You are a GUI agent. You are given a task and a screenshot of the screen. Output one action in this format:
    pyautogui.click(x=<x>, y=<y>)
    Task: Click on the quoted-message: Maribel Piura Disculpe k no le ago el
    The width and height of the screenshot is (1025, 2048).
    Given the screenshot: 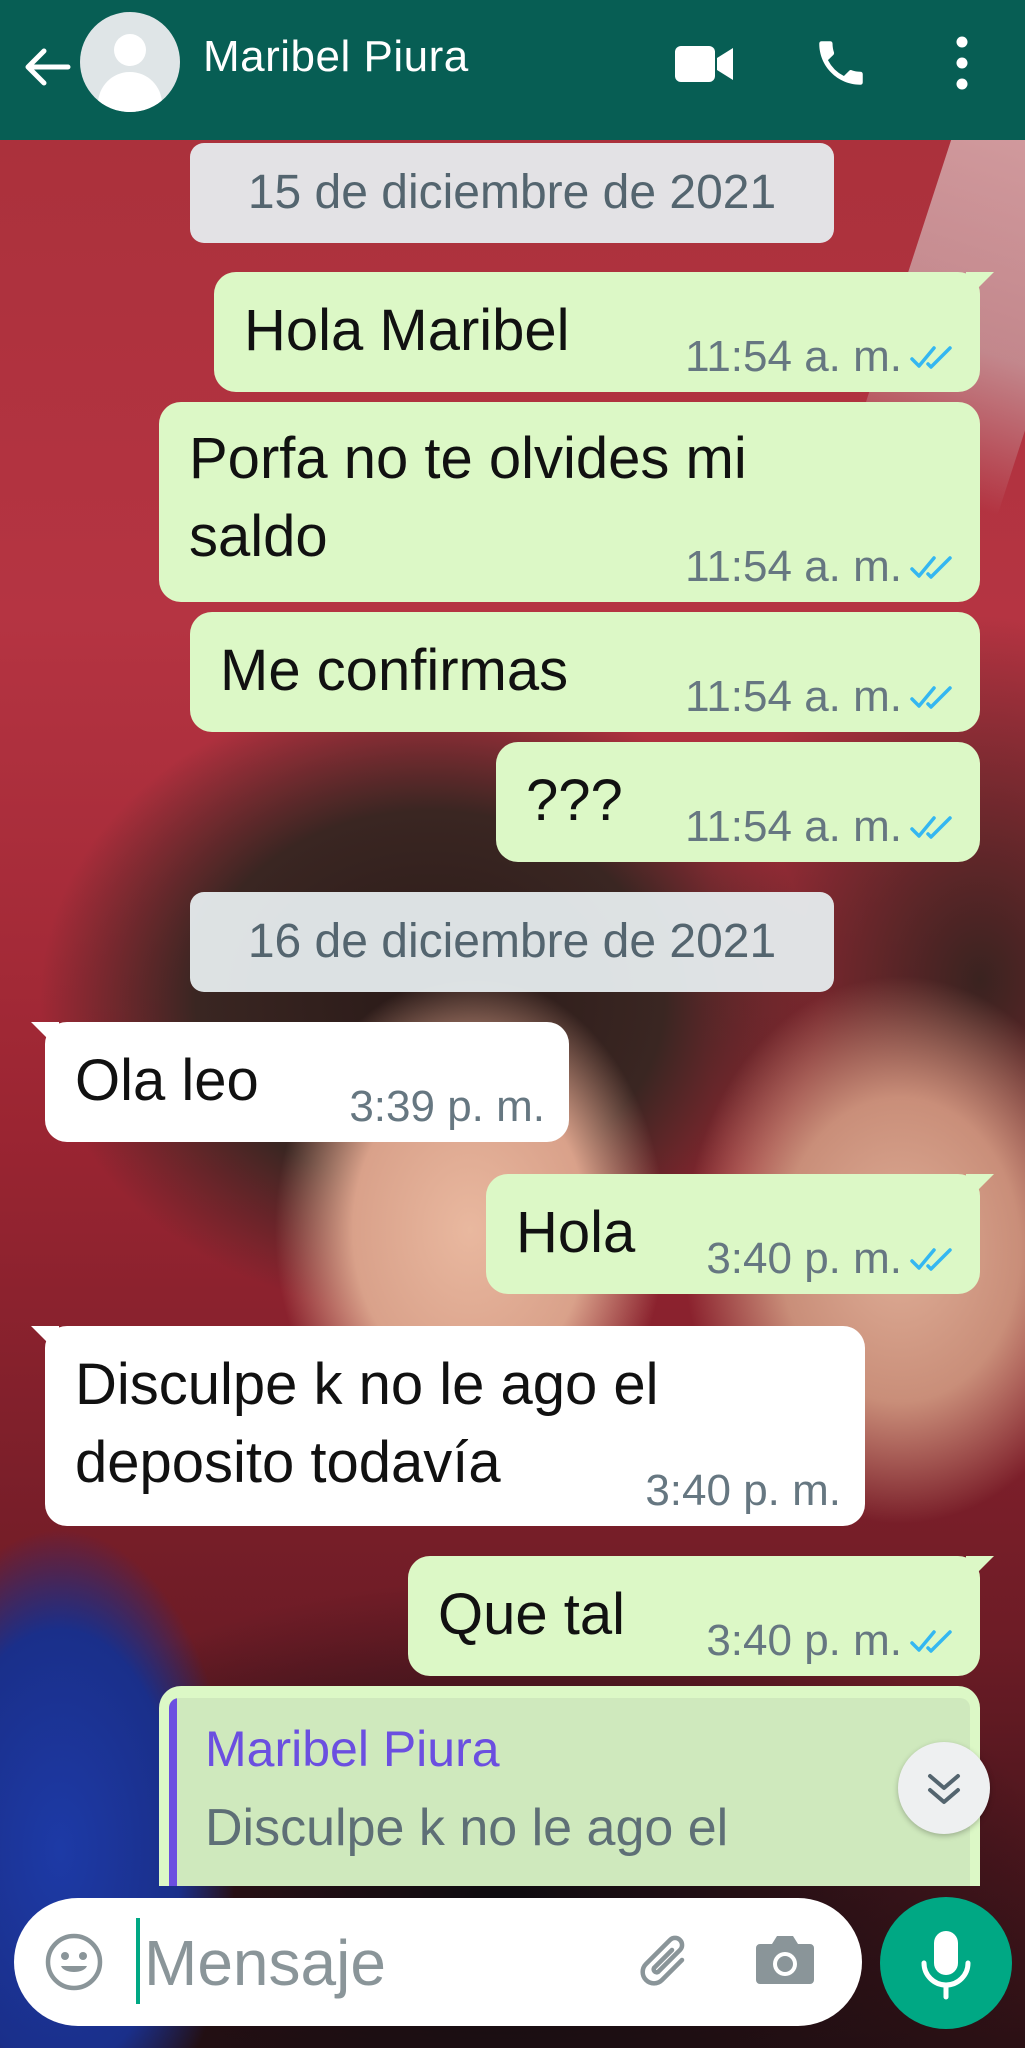 What is the action you would take?
    pyautogui.click(x=569, y=1792)
    